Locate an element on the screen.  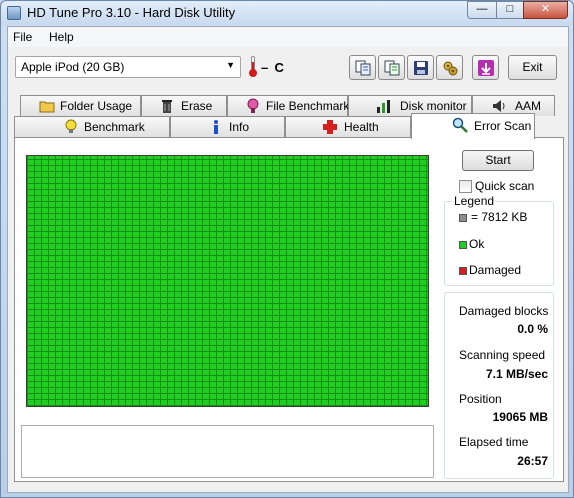
thermometer-icon is located at coordinates (253, 66).